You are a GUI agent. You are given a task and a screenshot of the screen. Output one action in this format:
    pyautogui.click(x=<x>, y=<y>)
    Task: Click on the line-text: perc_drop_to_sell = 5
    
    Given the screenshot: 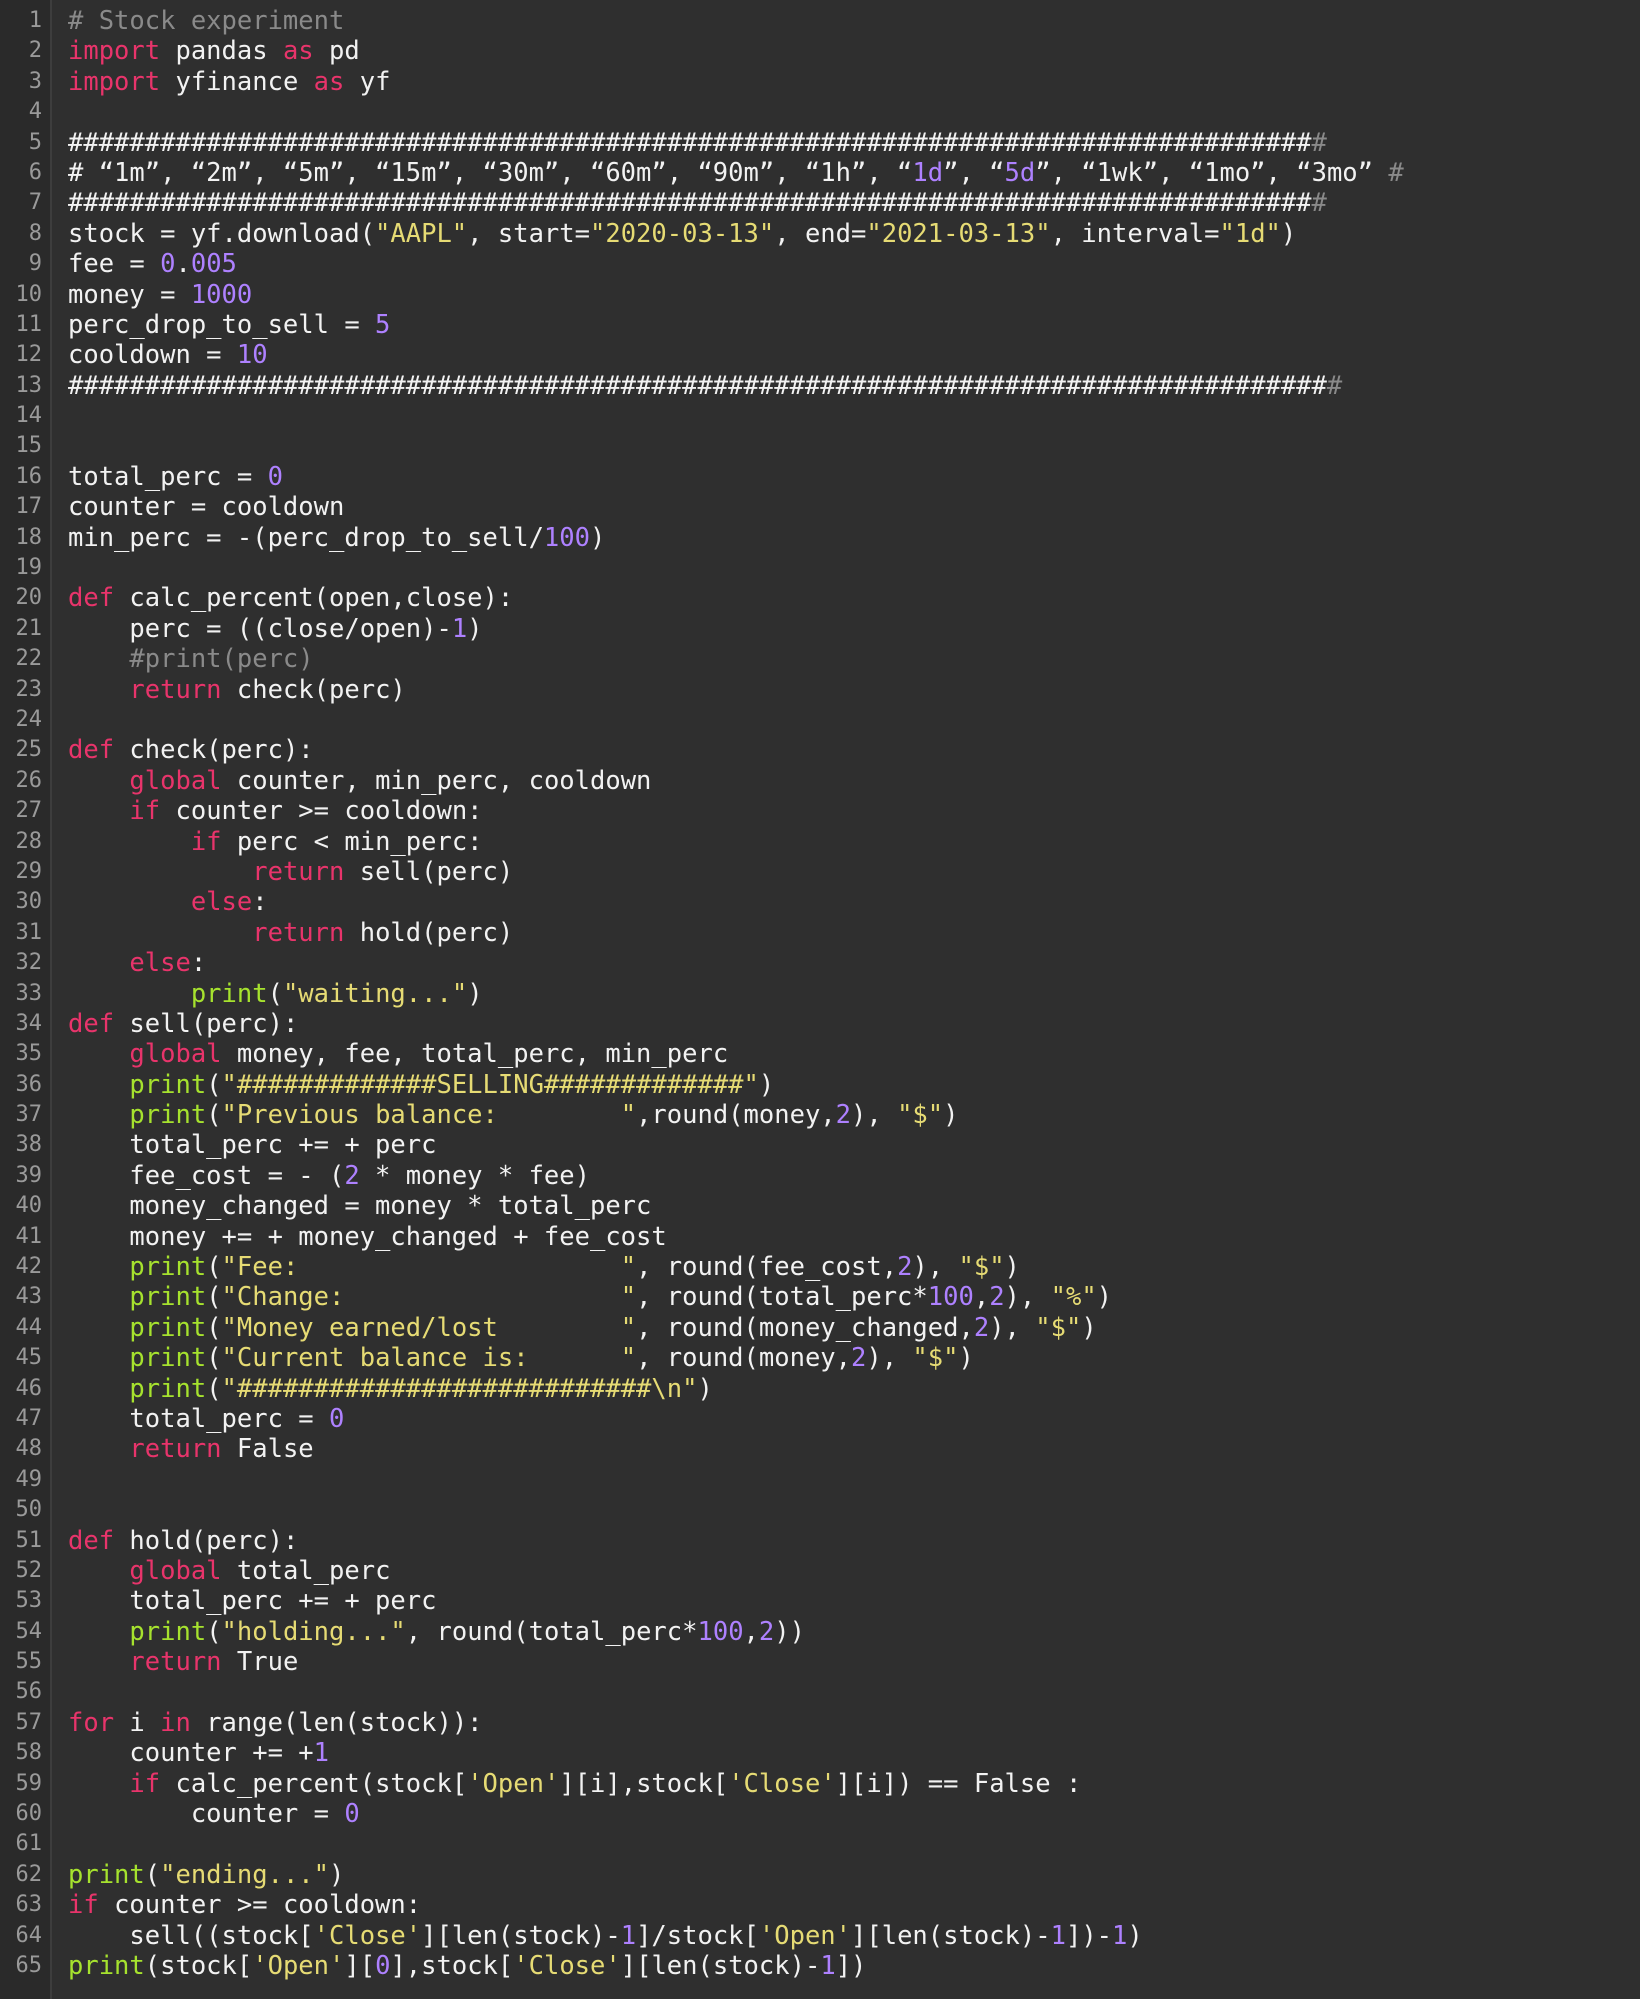 What is the action you would take?
    pyautogui.click(x=229, y=325)
    